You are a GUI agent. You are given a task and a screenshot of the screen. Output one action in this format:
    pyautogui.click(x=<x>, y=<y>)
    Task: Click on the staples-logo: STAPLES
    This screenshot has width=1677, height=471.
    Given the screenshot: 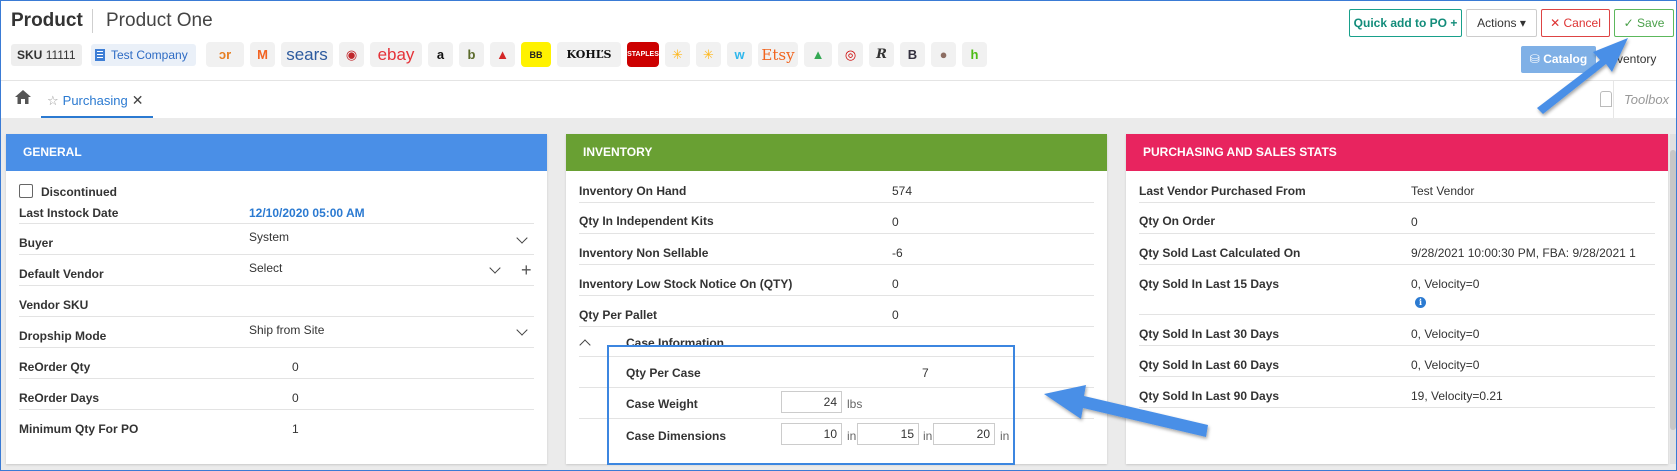 What is the action you would take?
    pyautogui.click(x=643, y=54)
    